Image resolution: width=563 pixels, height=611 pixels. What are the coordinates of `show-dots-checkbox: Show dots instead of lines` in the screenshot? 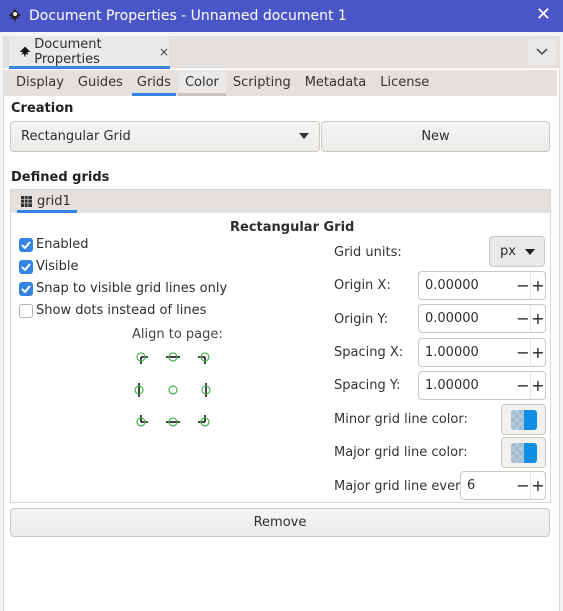 It's located at (112, 310).